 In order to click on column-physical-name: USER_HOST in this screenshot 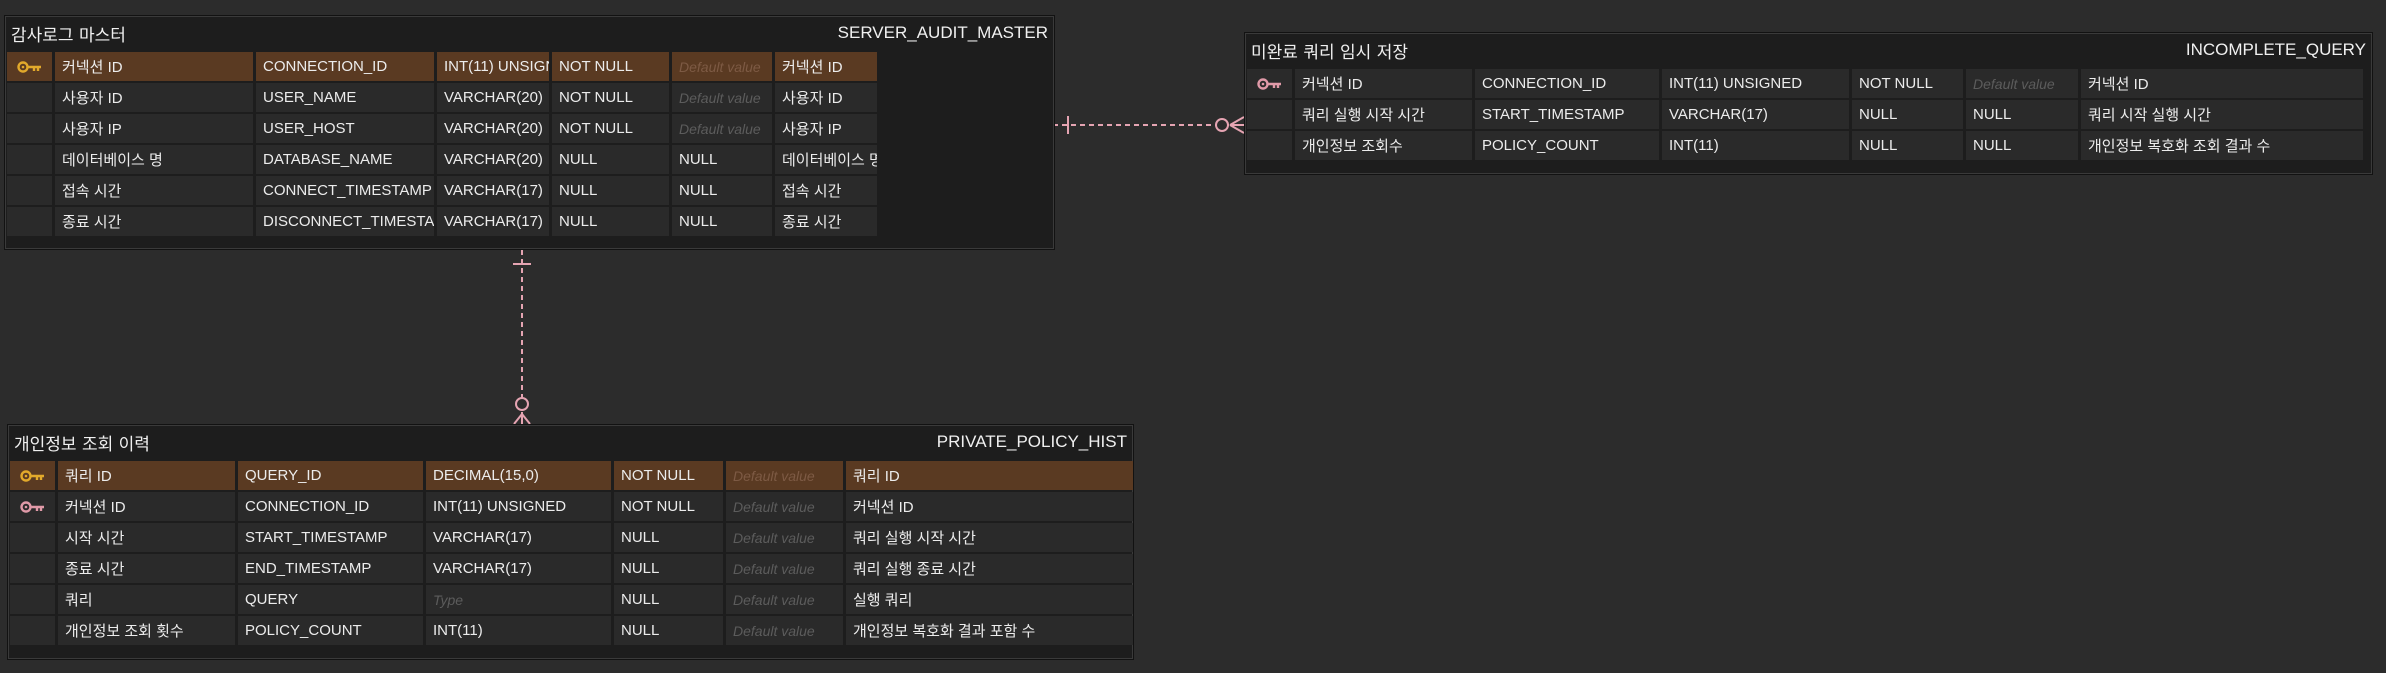, I will do `click(345, 128)`.